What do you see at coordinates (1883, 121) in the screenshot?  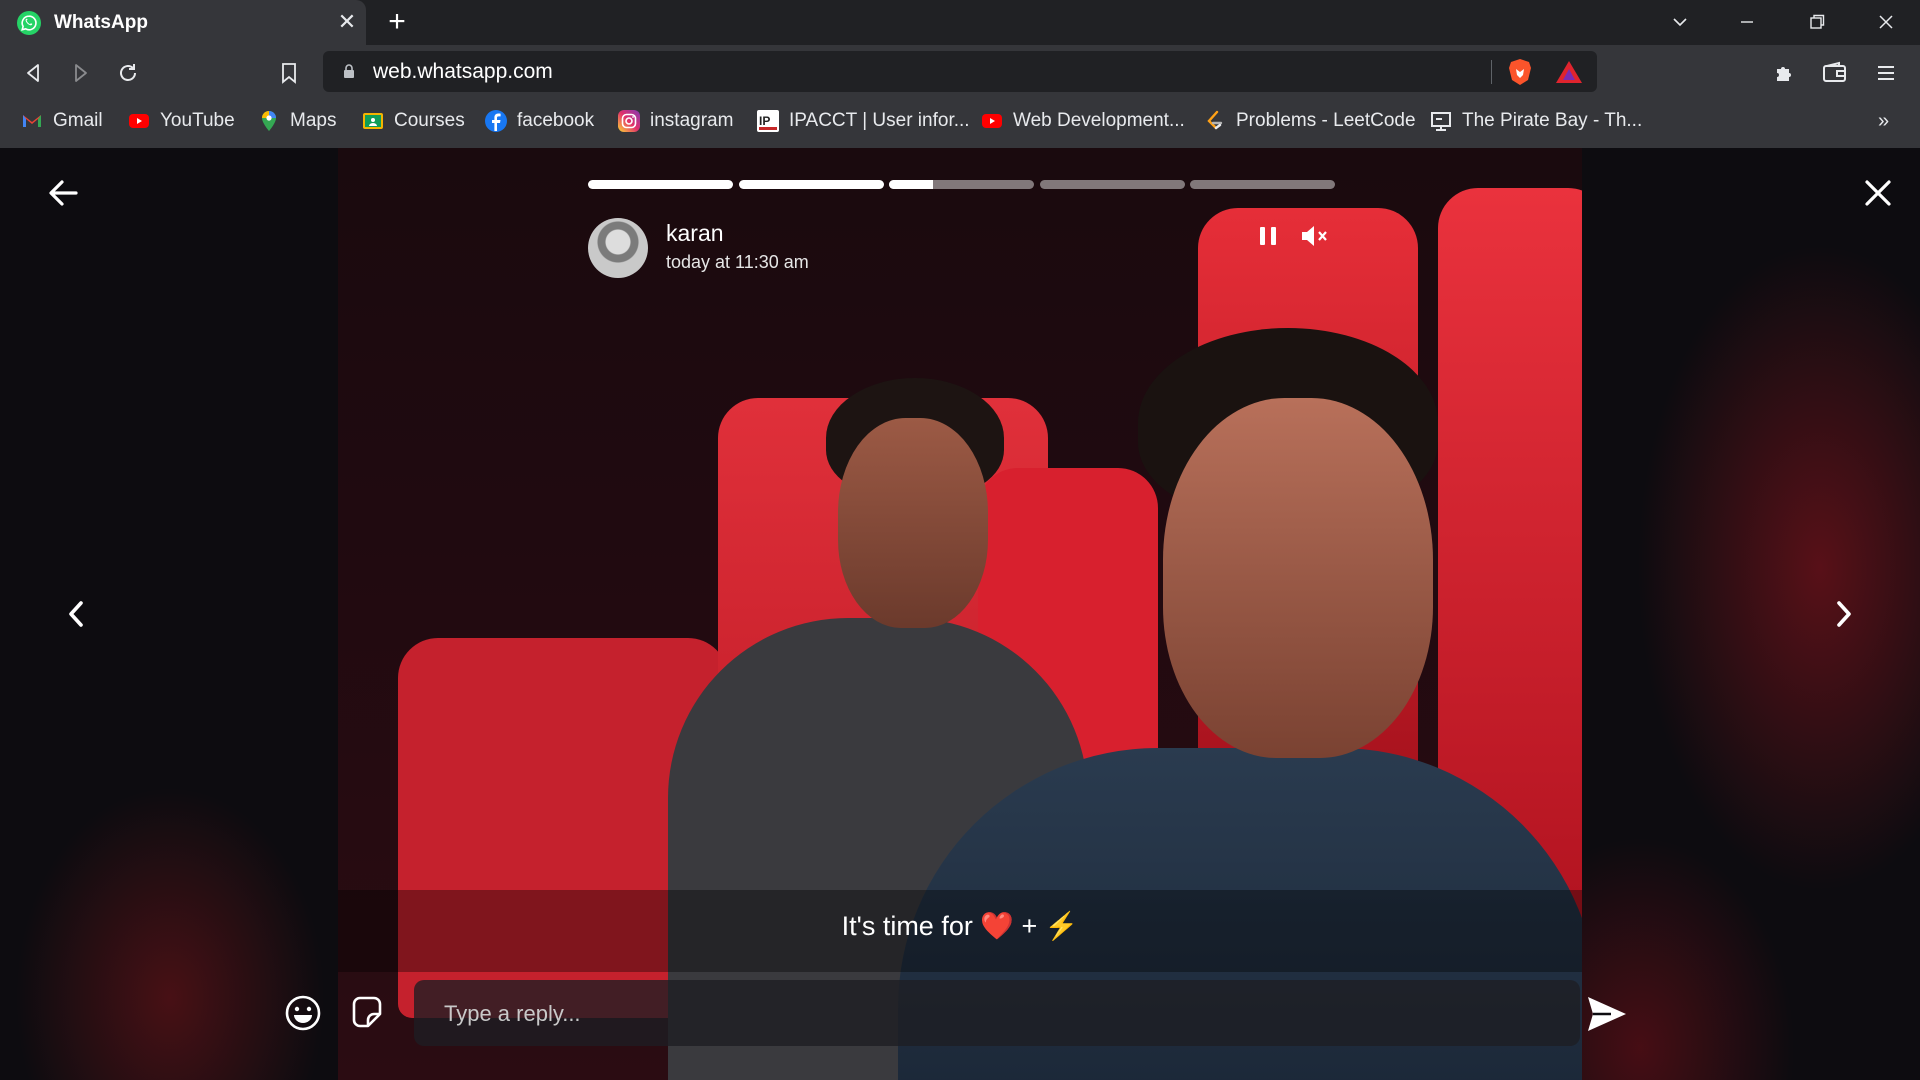 I see `bookmarks-overflow-icon: »` at bounding box center [1883, 121].